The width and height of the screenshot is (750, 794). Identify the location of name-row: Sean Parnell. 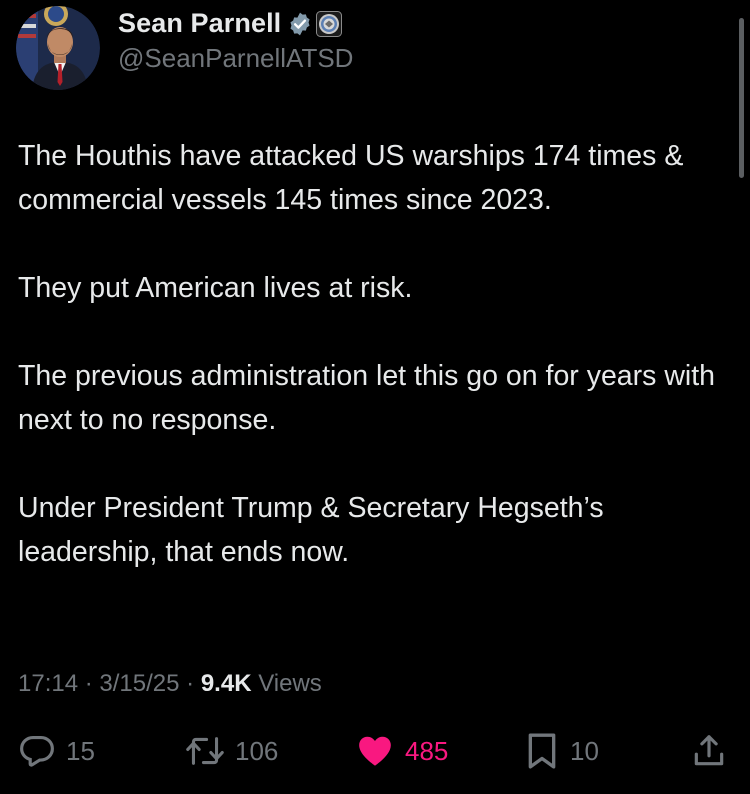
(235, 23).